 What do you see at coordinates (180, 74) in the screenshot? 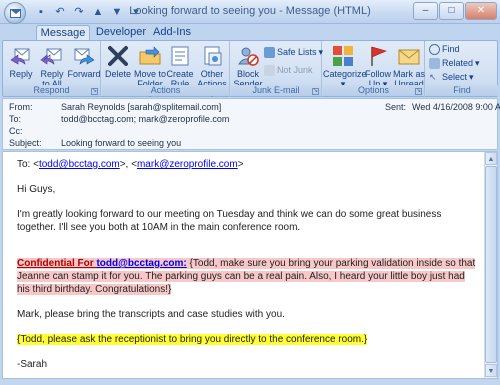
I see `create-rule-label-1: Create` at bounding box center [180, 74].